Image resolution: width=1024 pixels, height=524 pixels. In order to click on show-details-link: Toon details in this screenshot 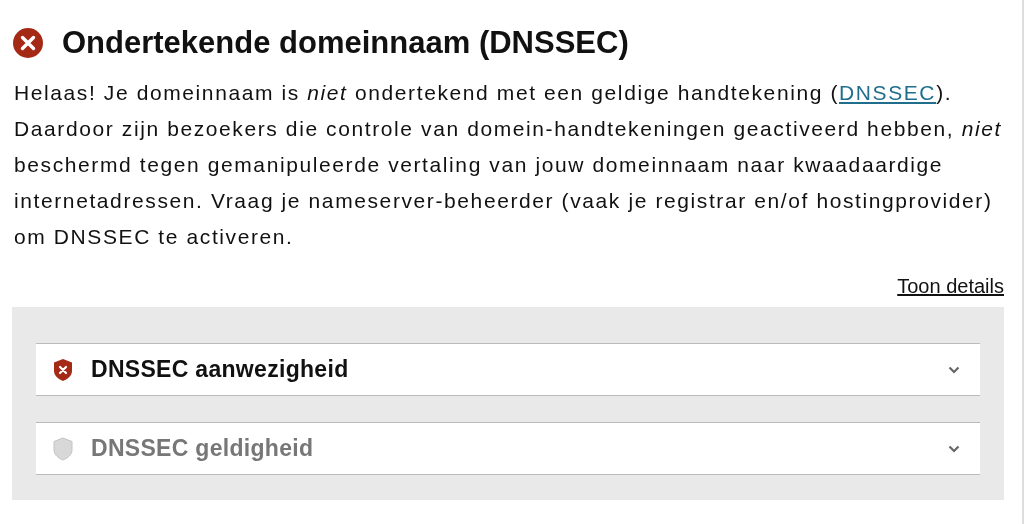, I will do `click(950, 286)`.